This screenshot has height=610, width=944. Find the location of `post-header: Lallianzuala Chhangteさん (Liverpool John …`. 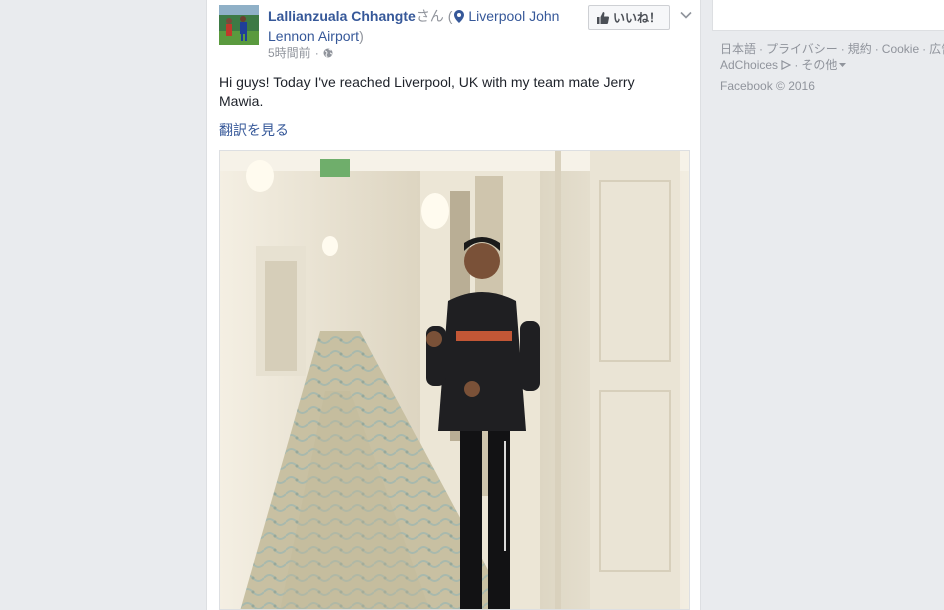

post-header: Lallianzuala Chhangteさん (Liverpool John … is located at coordinates (428, 26).